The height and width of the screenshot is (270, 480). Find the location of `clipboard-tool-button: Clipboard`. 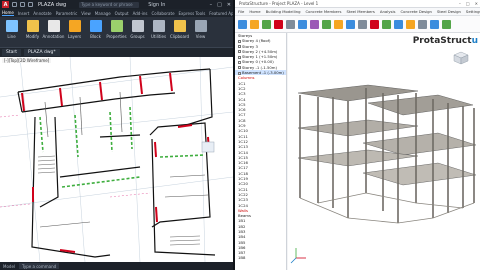

clipboard-tool-button: Clipboard is located at coordinates (179, 32).